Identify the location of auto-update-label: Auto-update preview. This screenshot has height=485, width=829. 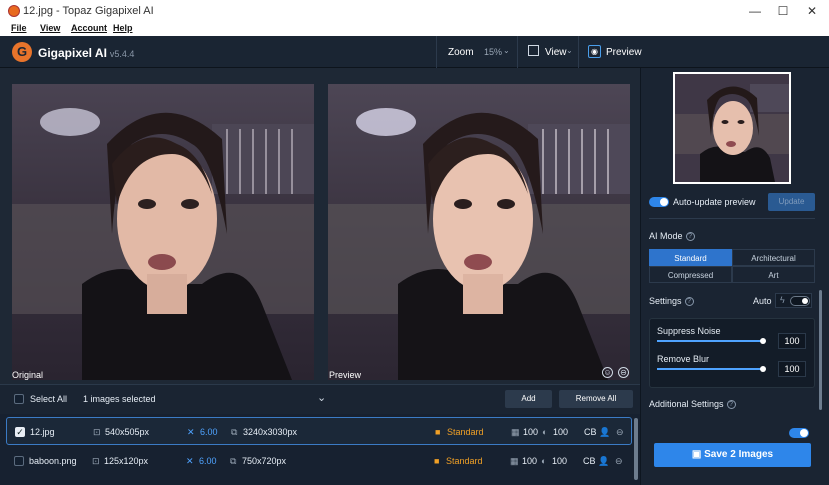
(714, 202).